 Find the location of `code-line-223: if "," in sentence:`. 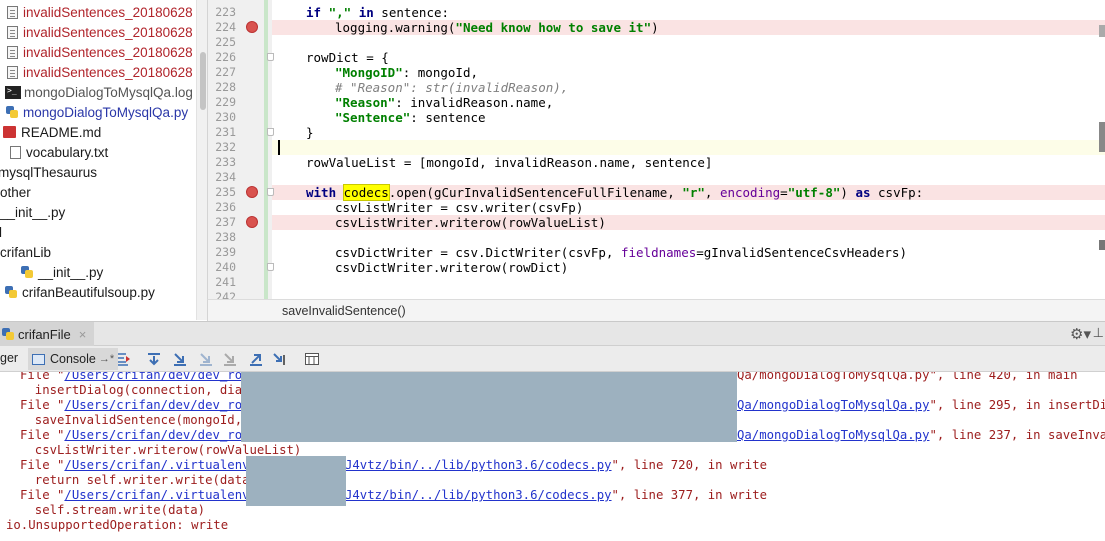

code-line-223: if "," in sentence: is located at coordinates (377, 12).